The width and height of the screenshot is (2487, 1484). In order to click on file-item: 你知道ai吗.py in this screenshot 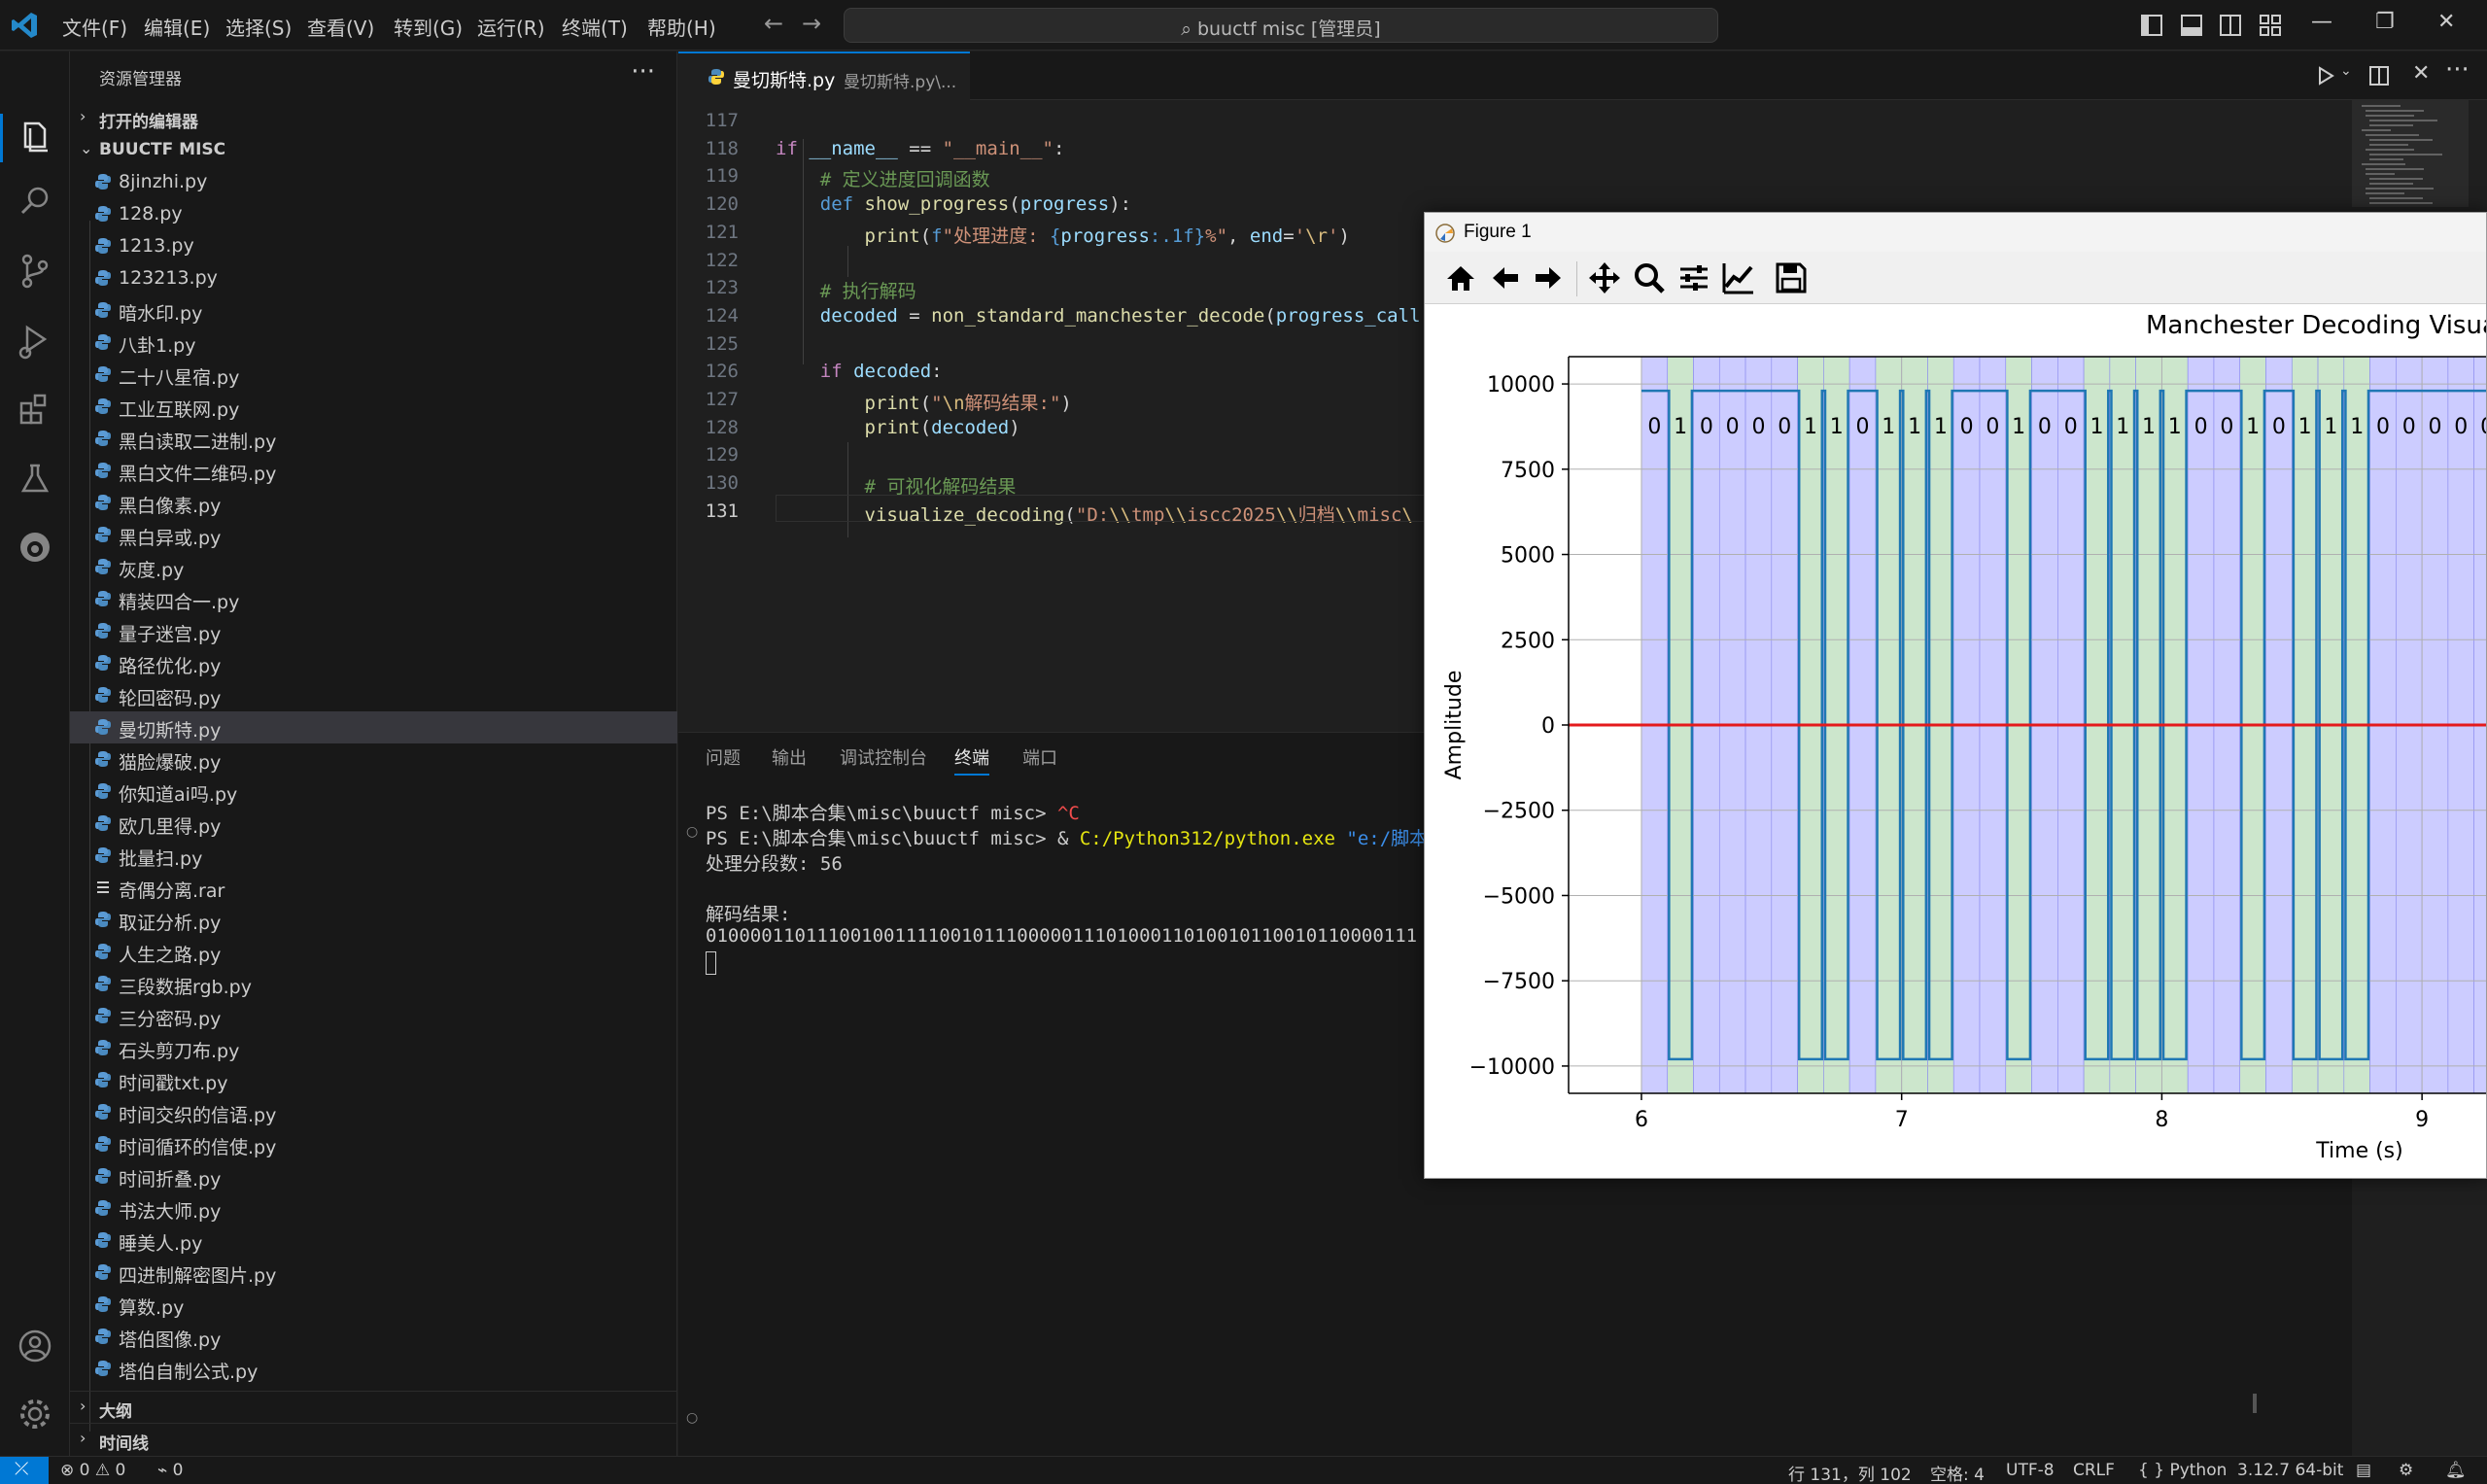, I will do `click(373, 792)`.